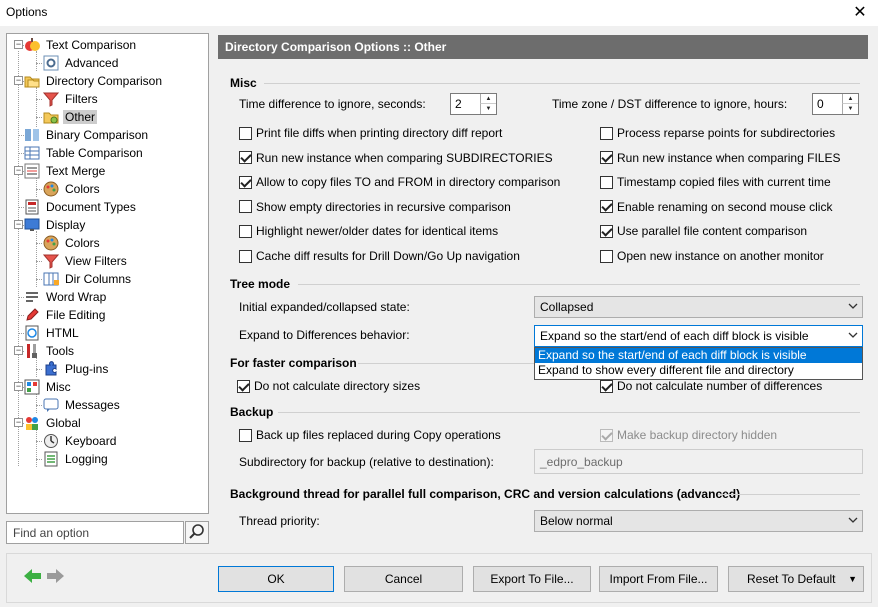 The image size is (878, 607). Describe the element at coordinates (698, 521) in the screenshot. I see `thread-priority-select: Below normal` at that location.